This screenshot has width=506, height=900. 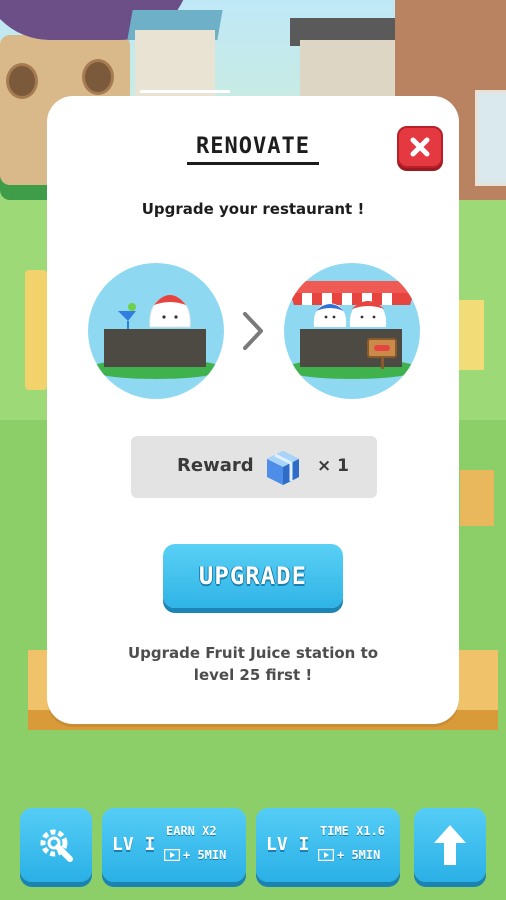 What do you see at coordinates (174, 845) in the screenshot?
I see `earn-boost-button: LV I EARN X2 + 5MIN` at bounding box center [174, 845].